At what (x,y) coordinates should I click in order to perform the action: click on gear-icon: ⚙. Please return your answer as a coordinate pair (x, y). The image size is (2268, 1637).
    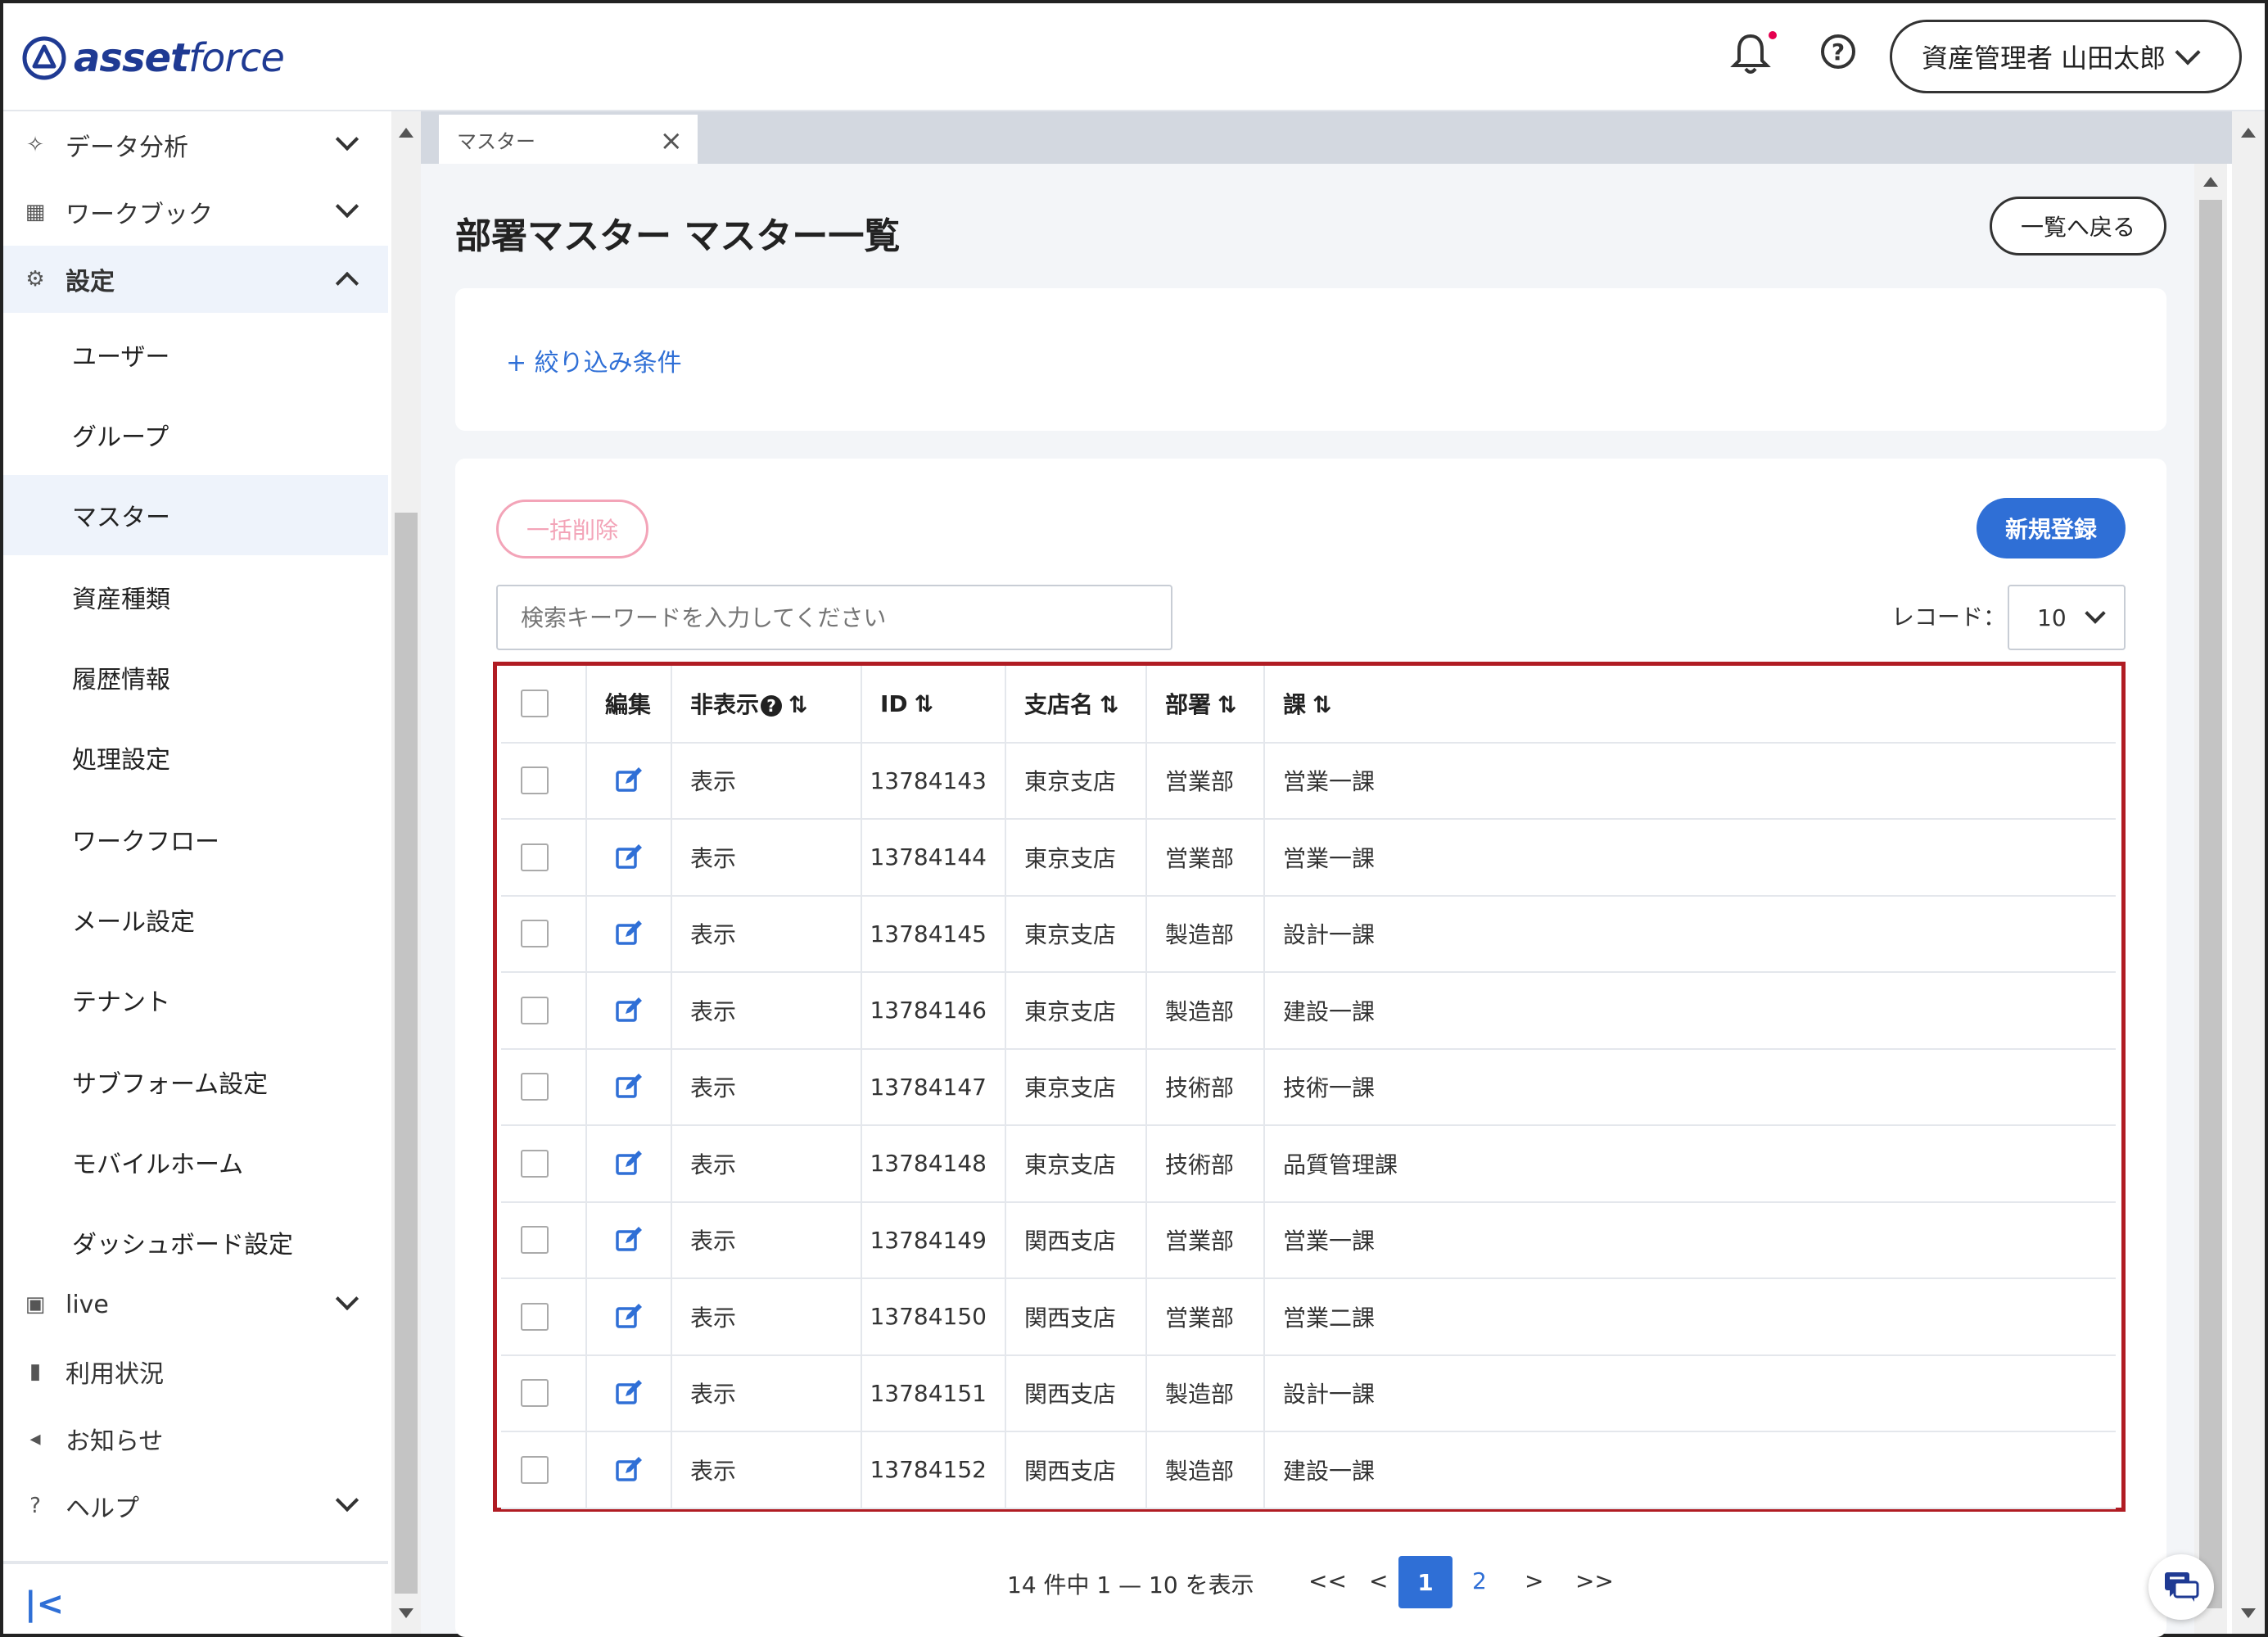
    Looking at the image, I should click on (35, 279).